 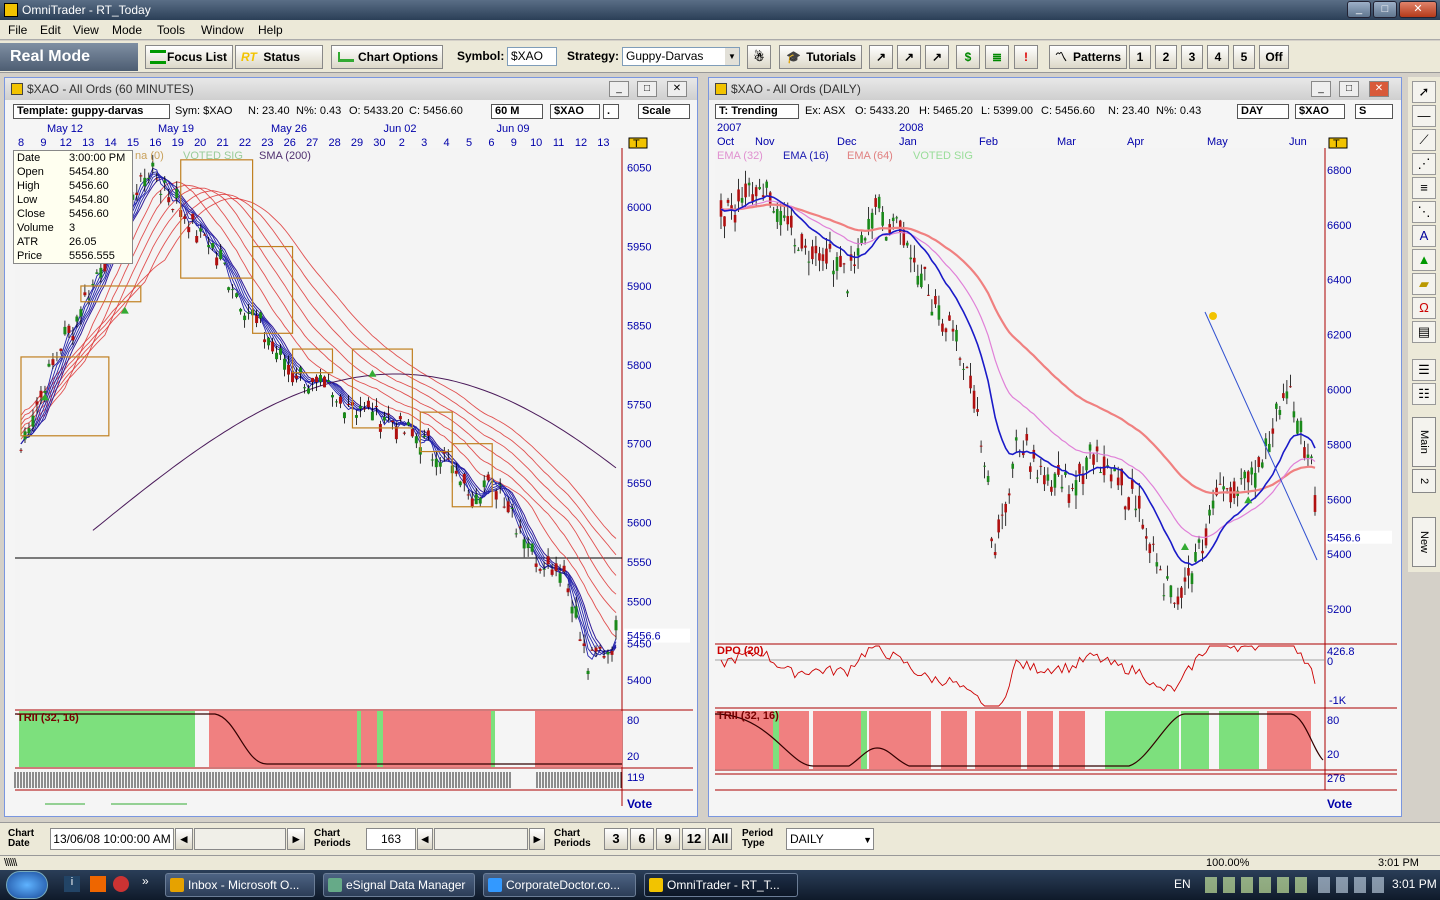 What do you see at coordinates (1424, 332) in the screenshot?
I see `clipboard-icon: ▤` at bounding box center [1424, 332].